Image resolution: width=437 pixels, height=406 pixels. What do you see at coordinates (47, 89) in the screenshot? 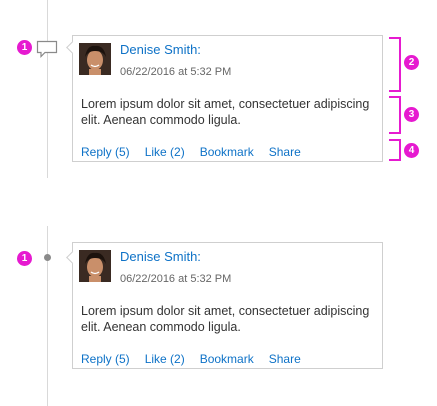
I see `timeline-line-top` at bounding box center [47, 89].